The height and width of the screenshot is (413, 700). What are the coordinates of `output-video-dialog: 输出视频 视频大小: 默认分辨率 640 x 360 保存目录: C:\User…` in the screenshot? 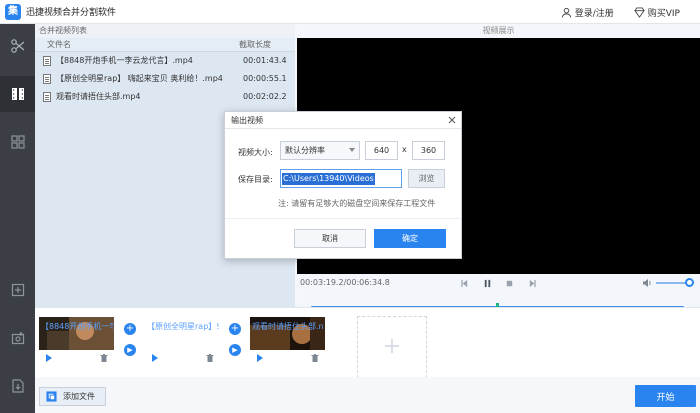 It's located at (343, 185).